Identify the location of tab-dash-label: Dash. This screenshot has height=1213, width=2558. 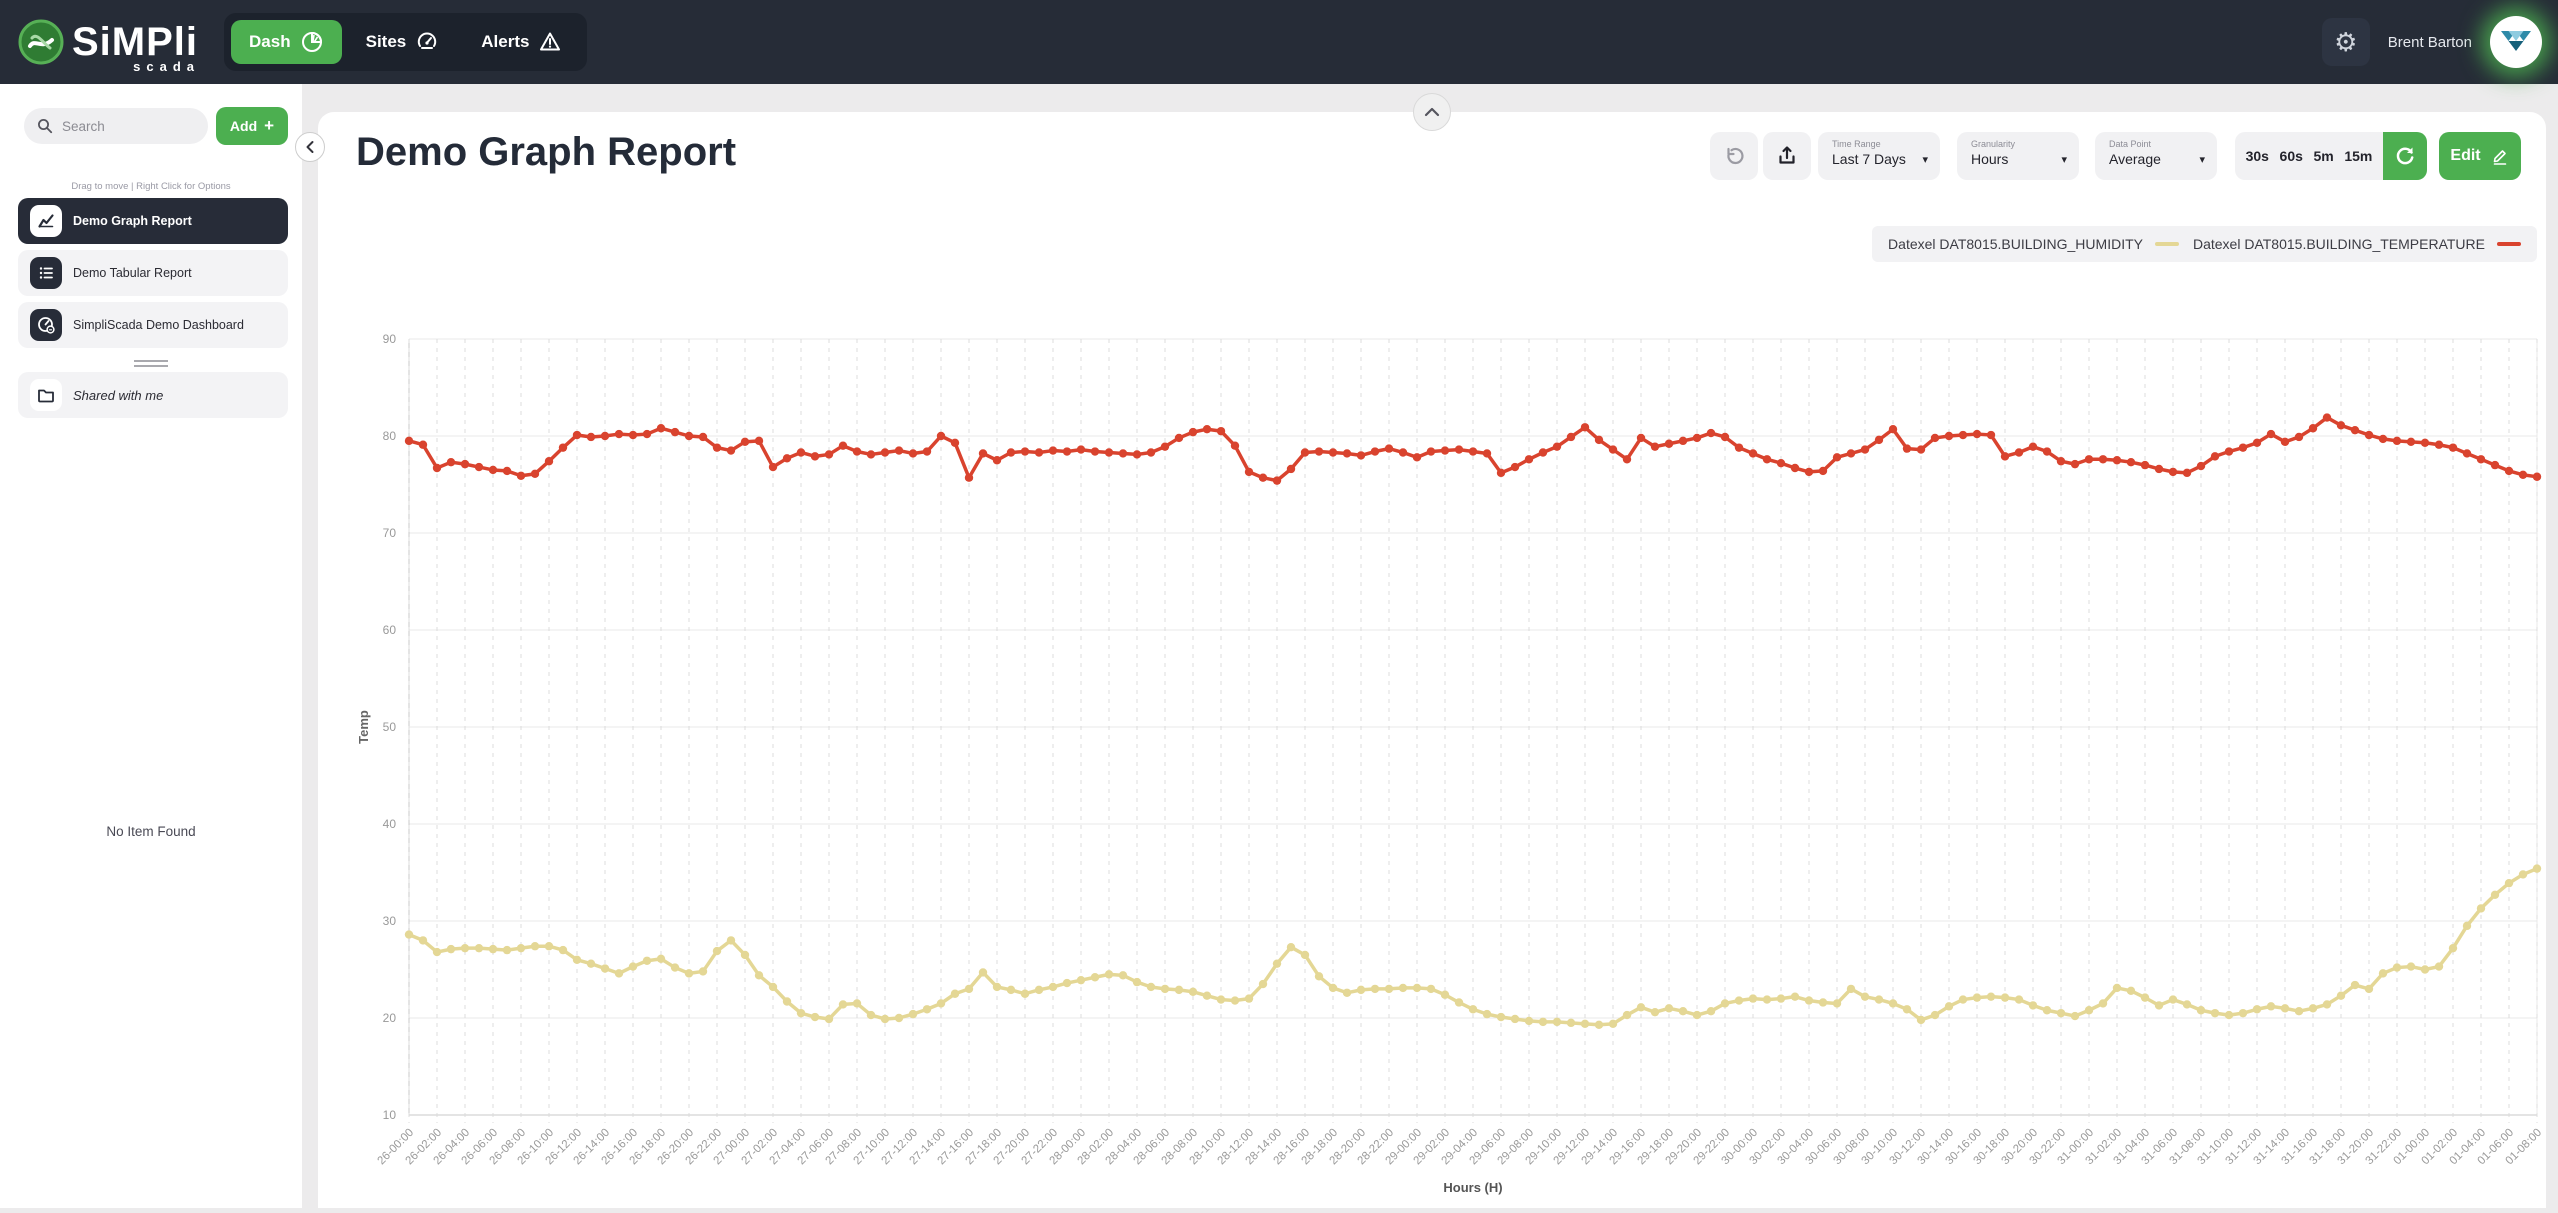
(270, 41).